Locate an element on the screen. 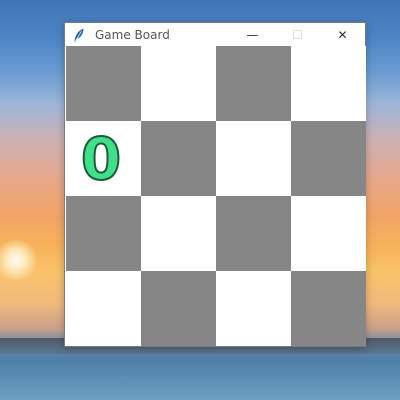  maximize-icon: ☐ is located at coordinates (297, 34).